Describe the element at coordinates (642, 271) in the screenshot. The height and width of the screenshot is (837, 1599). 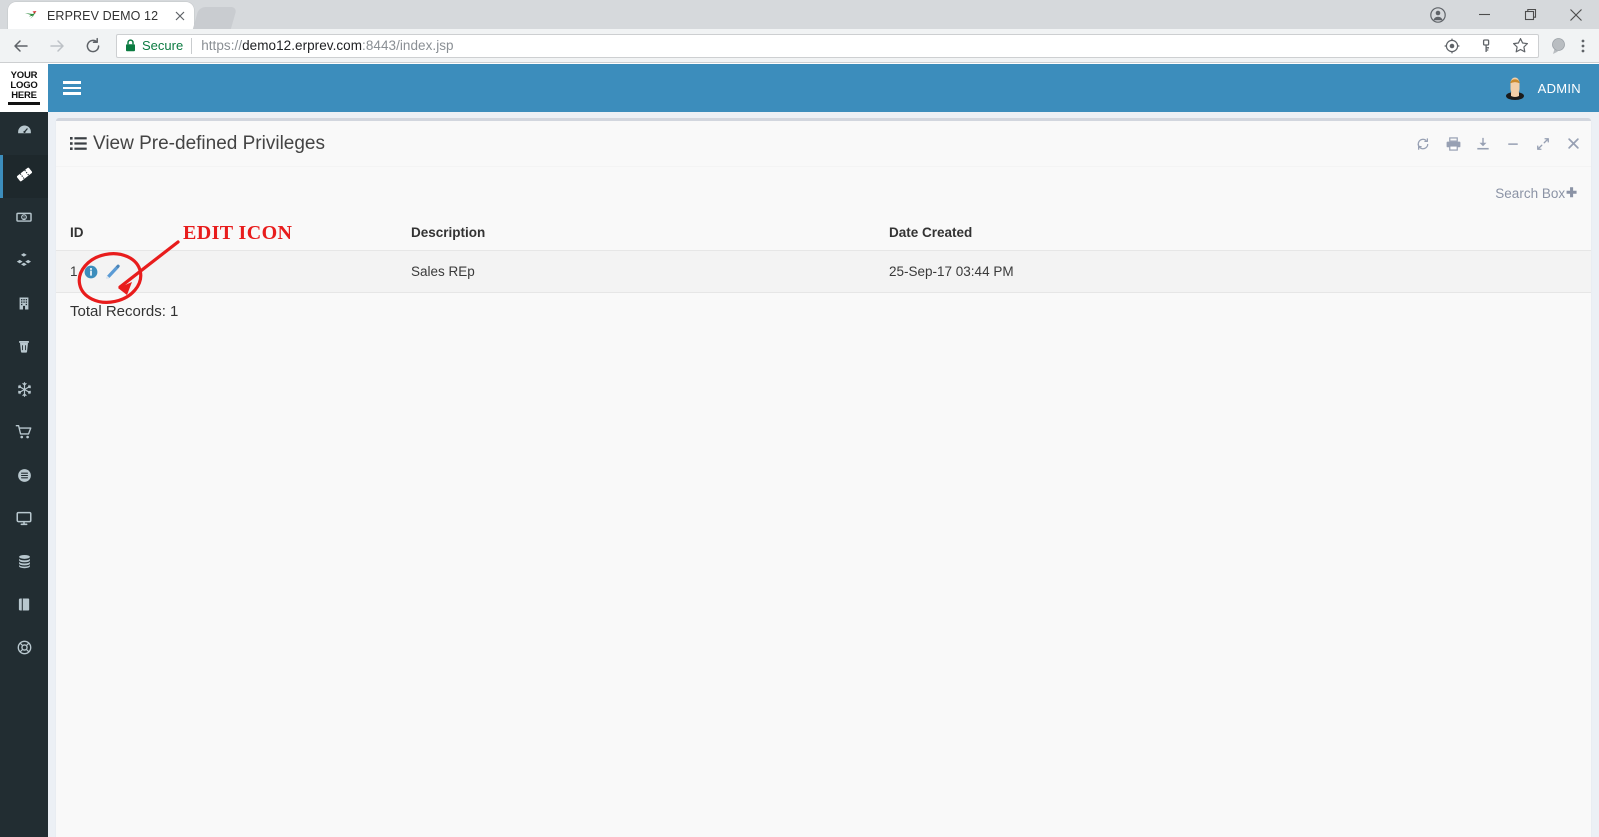
I see `cell-description: Sales REp` at that location.